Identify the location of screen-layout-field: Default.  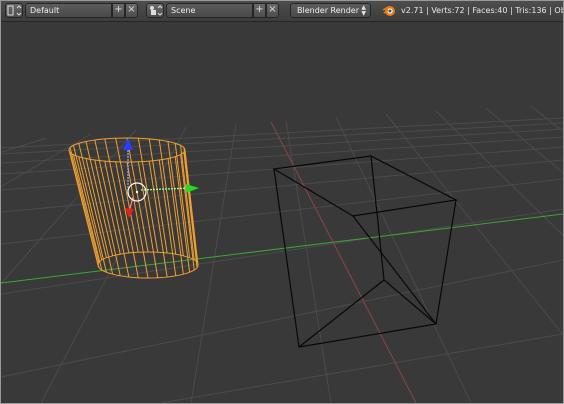
(68, 10).